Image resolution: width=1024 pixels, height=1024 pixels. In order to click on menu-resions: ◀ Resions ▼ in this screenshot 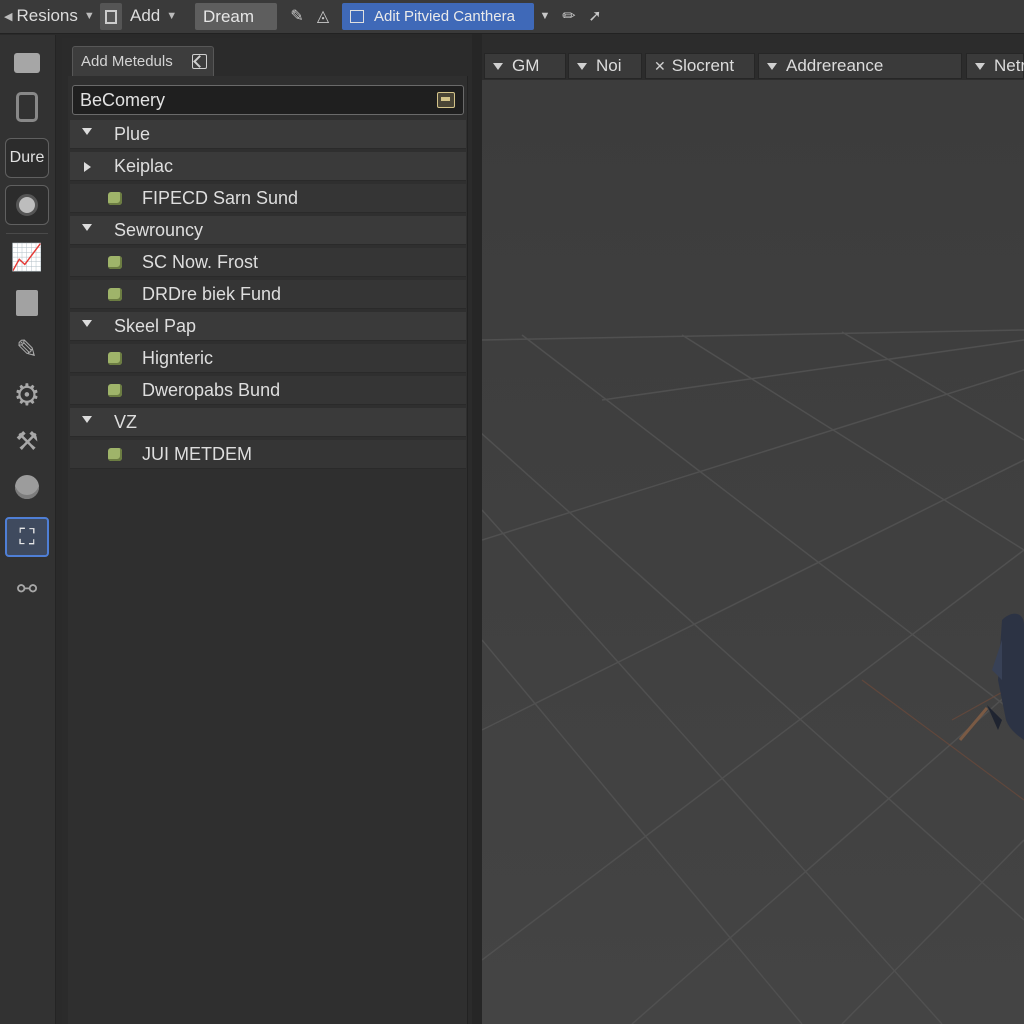, I will do `click(49, 16)`.